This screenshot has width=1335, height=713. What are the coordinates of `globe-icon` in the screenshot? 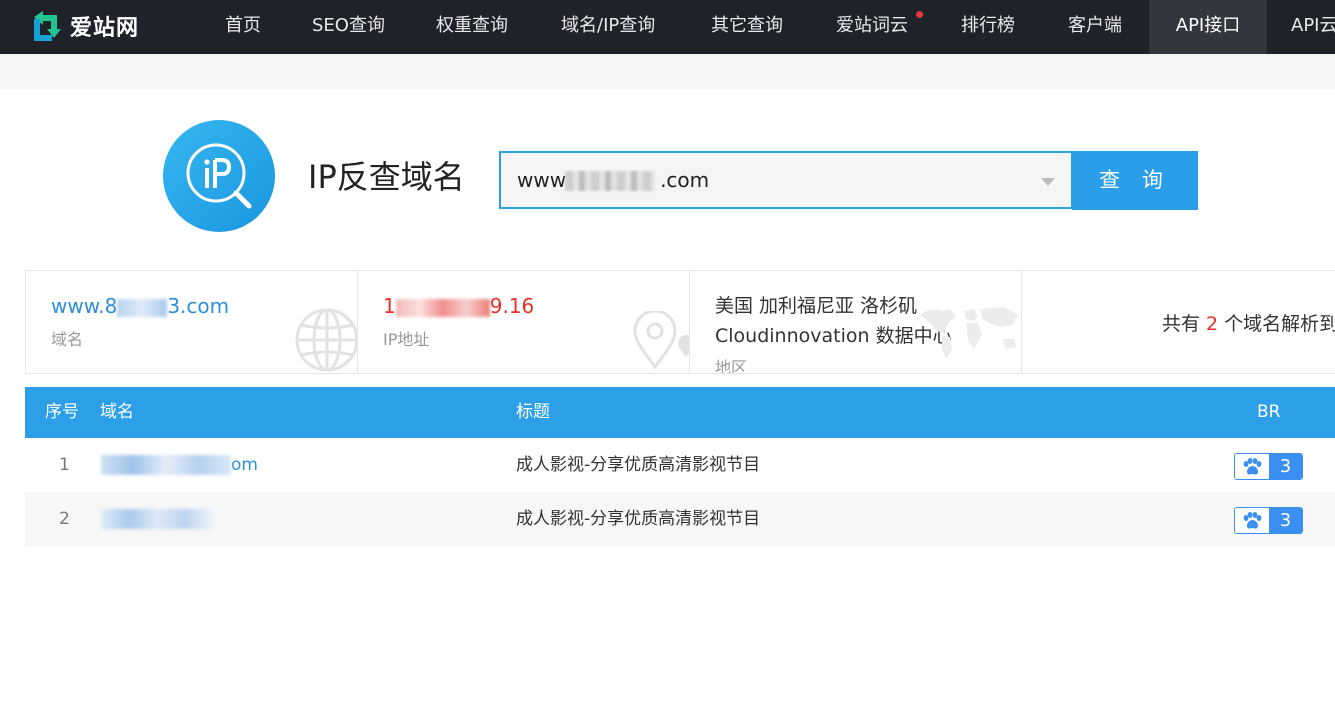 It's located at (325, 340).